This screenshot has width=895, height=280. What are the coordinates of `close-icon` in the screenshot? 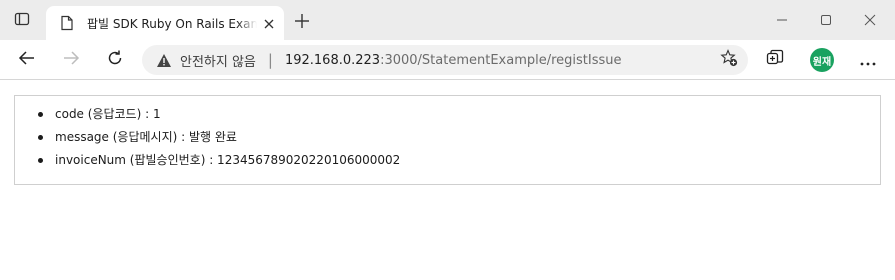 It's located at (269, 23).